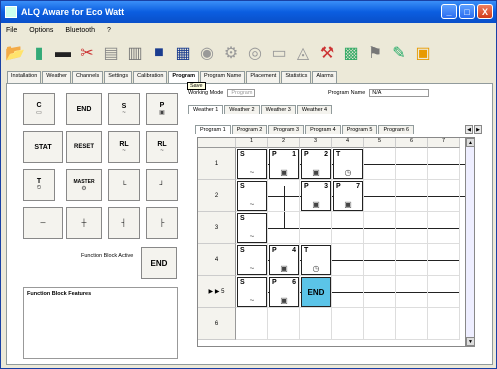 Image resolution: width=497 pixels, height=369 pixels. What do you see at coordinates (470, 142) in the screenshot?
I see `scroll-up-icon: ▲` at bounding box center [470, 142].